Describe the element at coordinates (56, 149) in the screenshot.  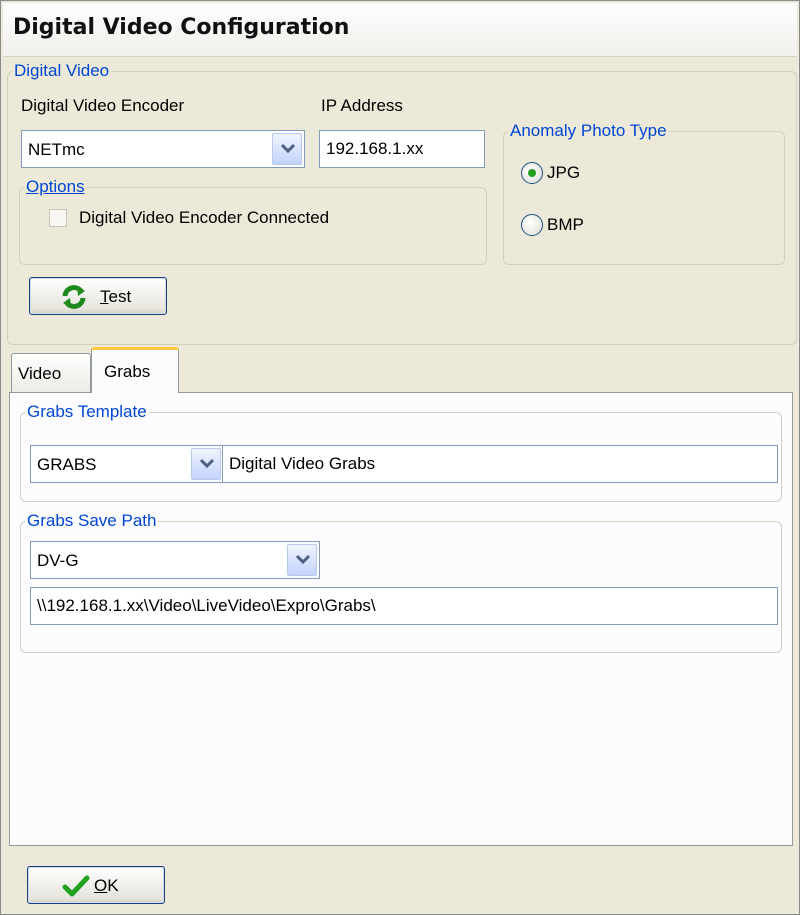
I see `encoder-value: NETmc` at that location.